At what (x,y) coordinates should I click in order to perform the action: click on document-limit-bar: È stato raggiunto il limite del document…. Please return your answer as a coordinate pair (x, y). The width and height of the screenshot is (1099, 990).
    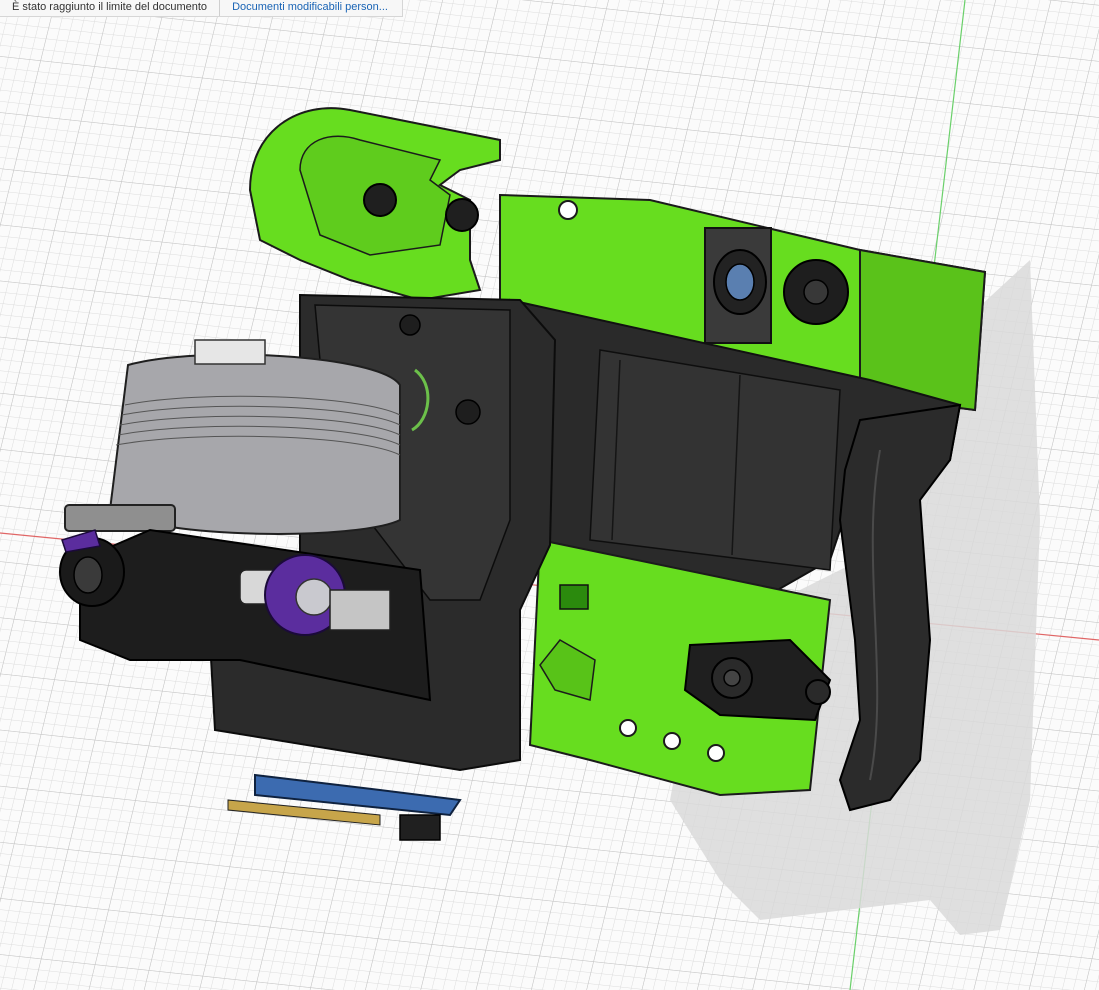
    Looking at the image, I should click on (201, 8).